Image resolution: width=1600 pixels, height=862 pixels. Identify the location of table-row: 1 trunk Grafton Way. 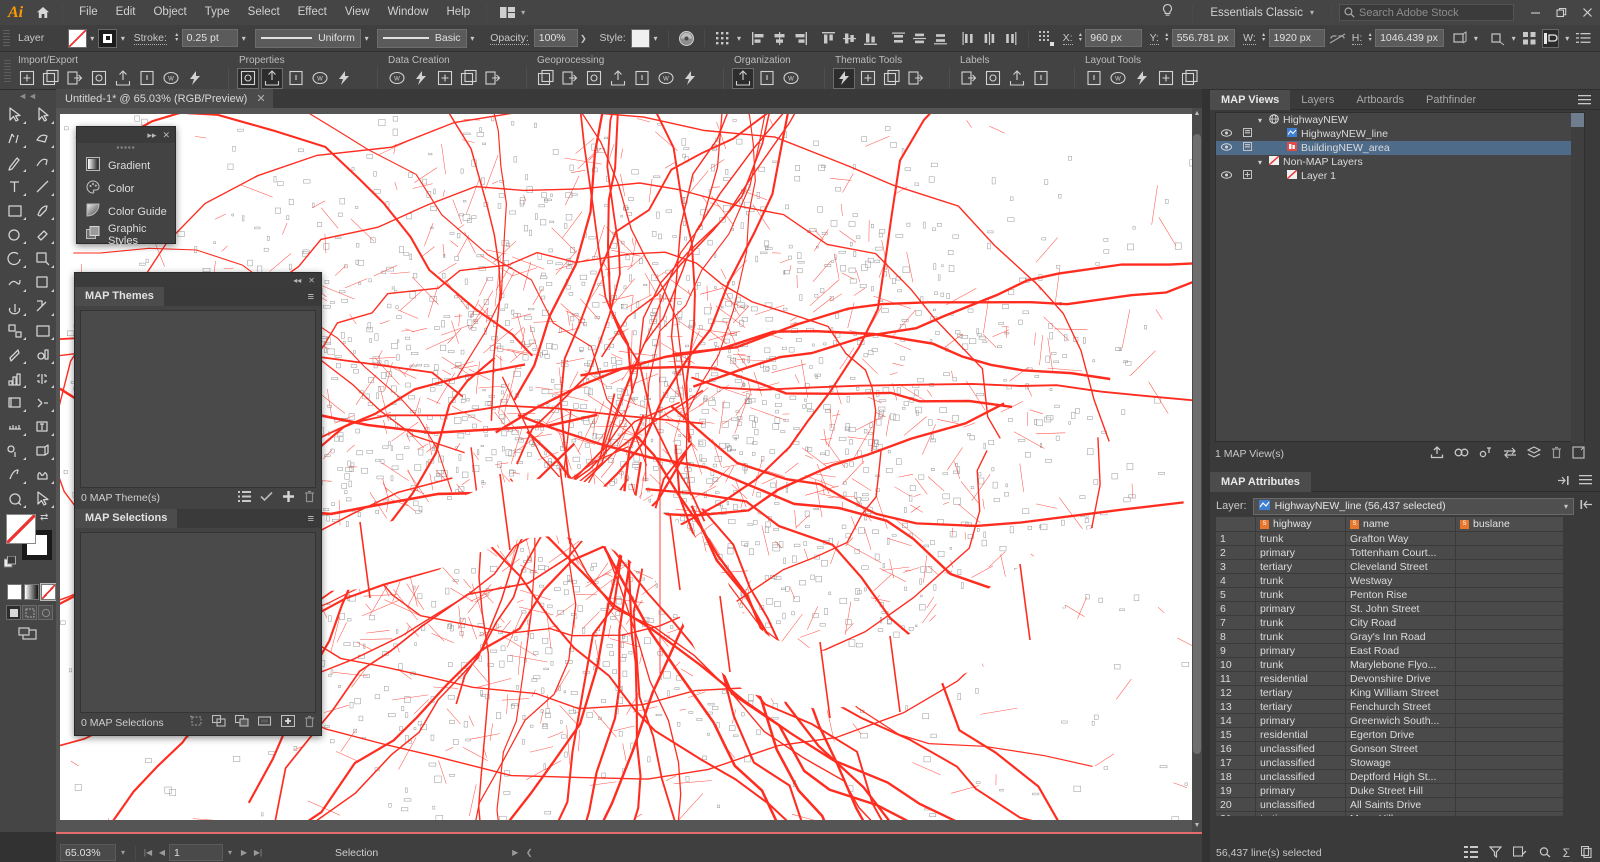
(1389, 538).